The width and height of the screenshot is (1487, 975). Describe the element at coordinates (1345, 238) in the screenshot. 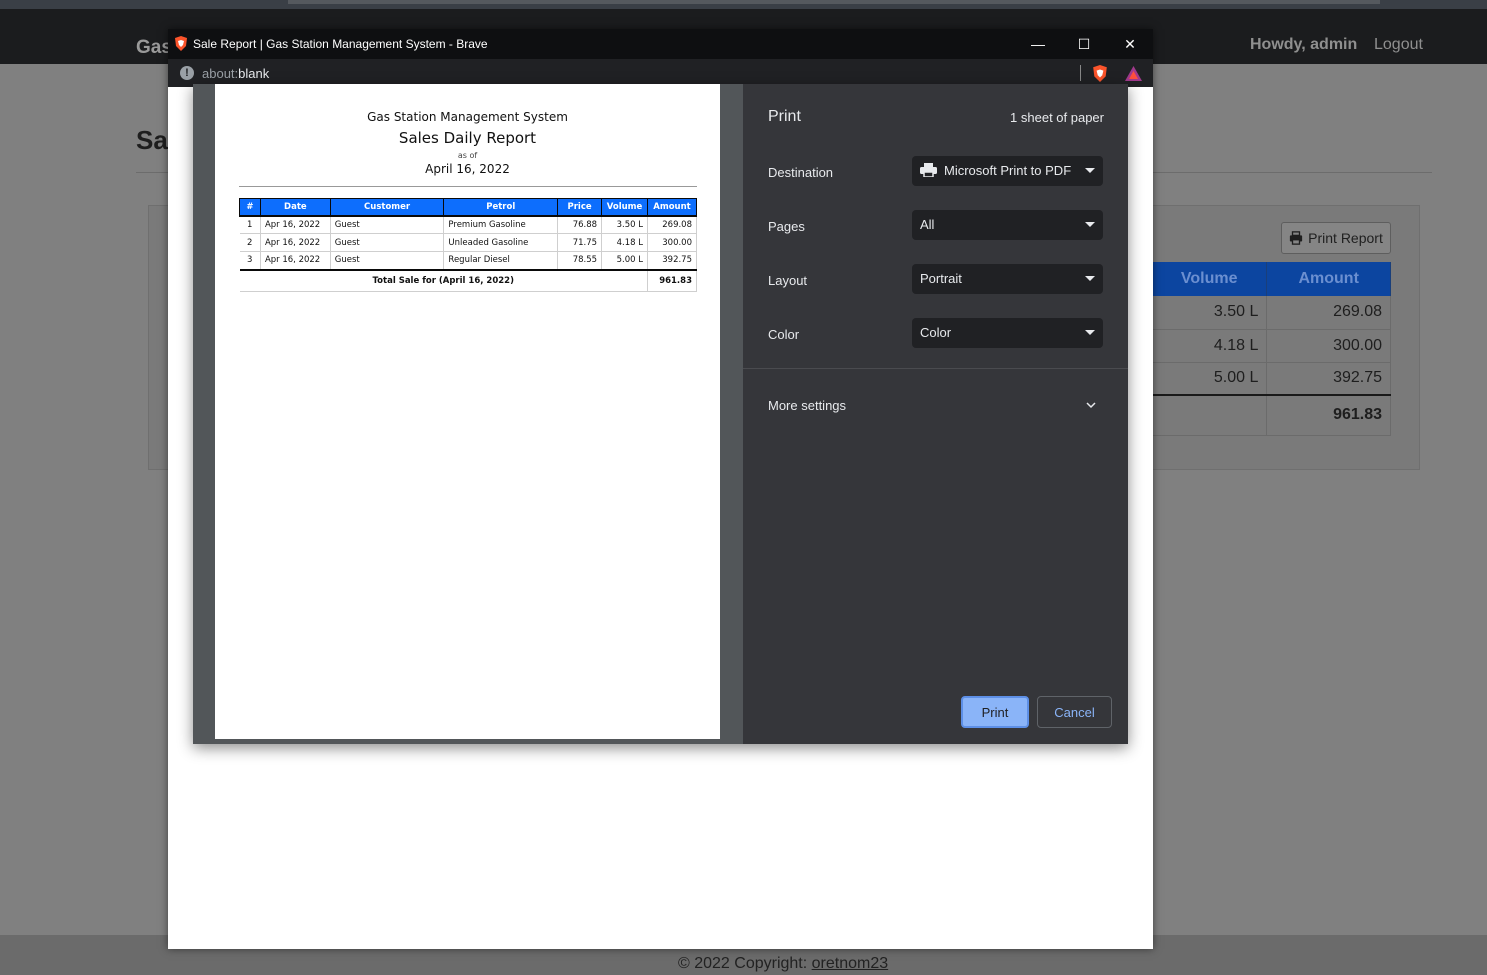

I see `print-report-label: Print Report` at that location.